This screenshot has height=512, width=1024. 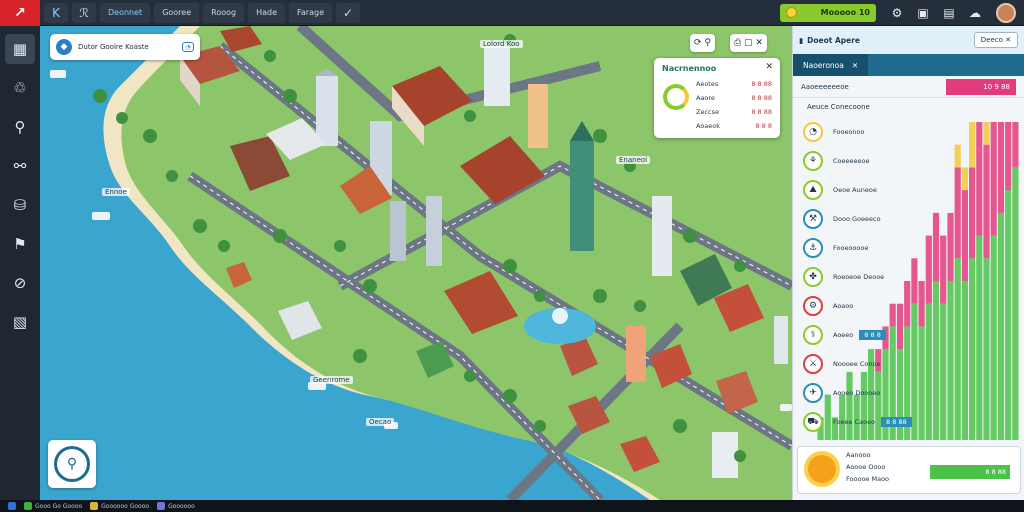 I want to click on list-header: Aeuce Conecoone, so click(x=838, y=107).